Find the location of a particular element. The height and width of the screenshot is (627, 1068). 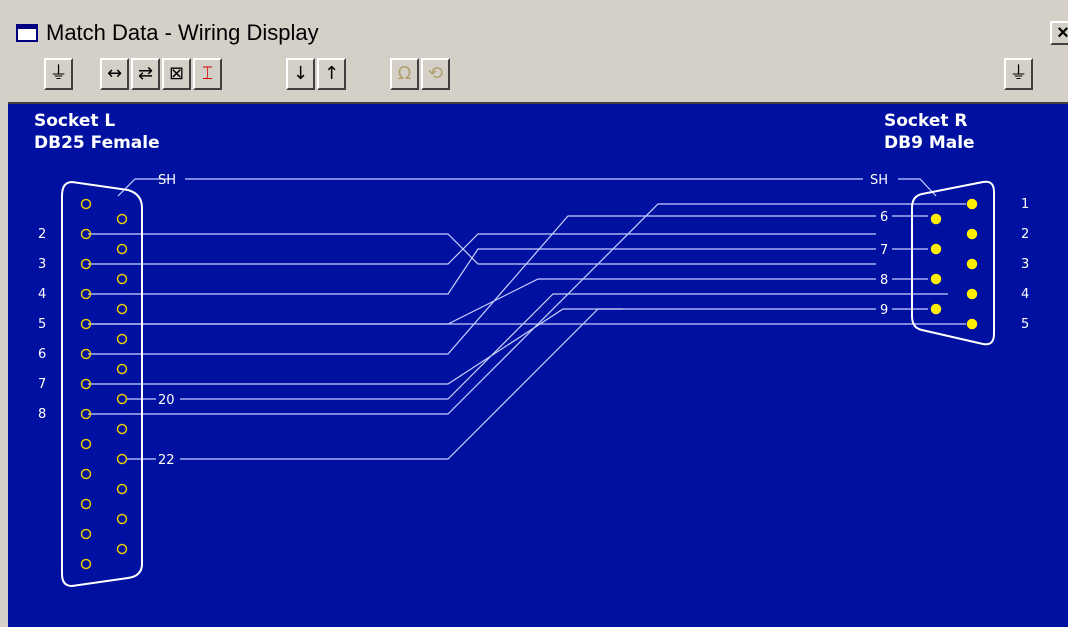

wire-label-6: 6 is located at coordinates (884, 217).